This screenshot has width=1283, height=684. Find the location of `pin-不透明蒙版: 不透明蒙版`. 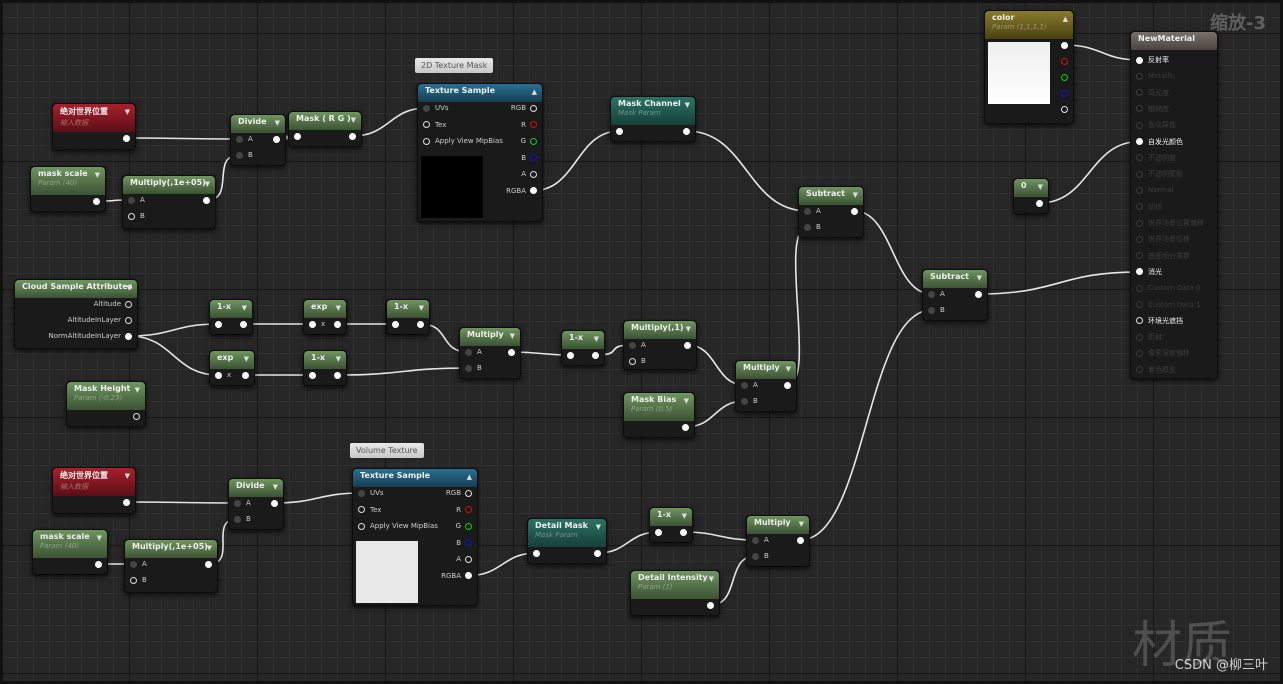

pin-不透明蒙版: 不透明蒙版 is located at coordinates (1159, 174).